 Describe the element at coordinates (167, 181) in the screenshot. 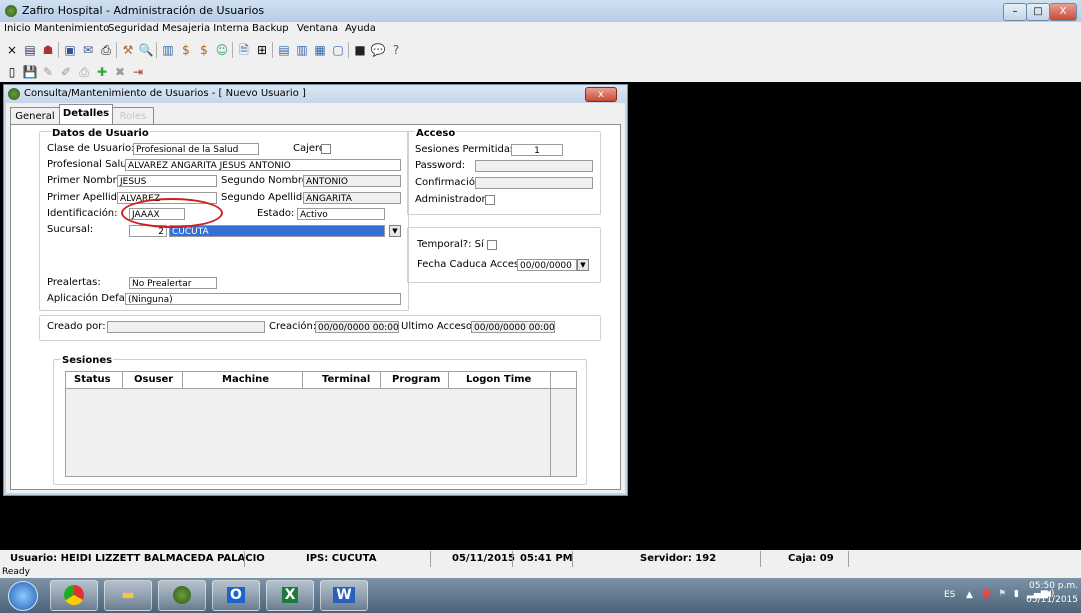

I see `primer-nombre-field: JESUS` at that location.